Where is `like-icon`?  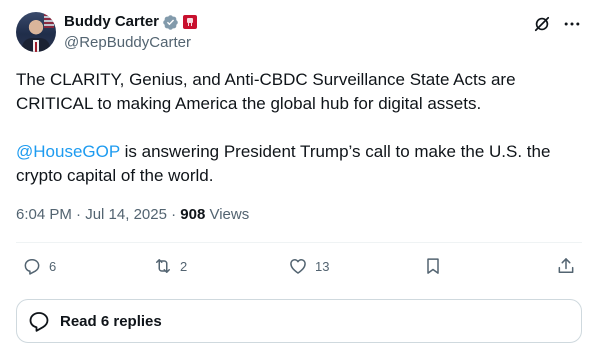 like-icon is located at coordinates (298, 266).